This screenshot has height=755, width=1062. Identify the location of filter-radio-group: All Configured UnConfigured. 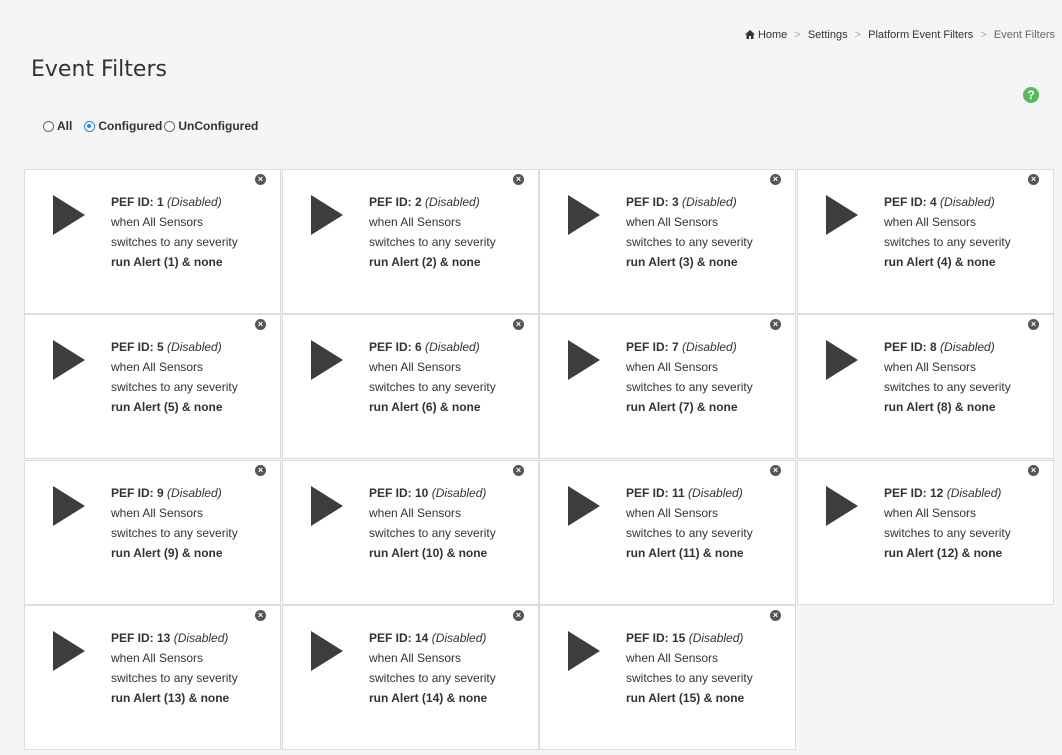
(151, 126).